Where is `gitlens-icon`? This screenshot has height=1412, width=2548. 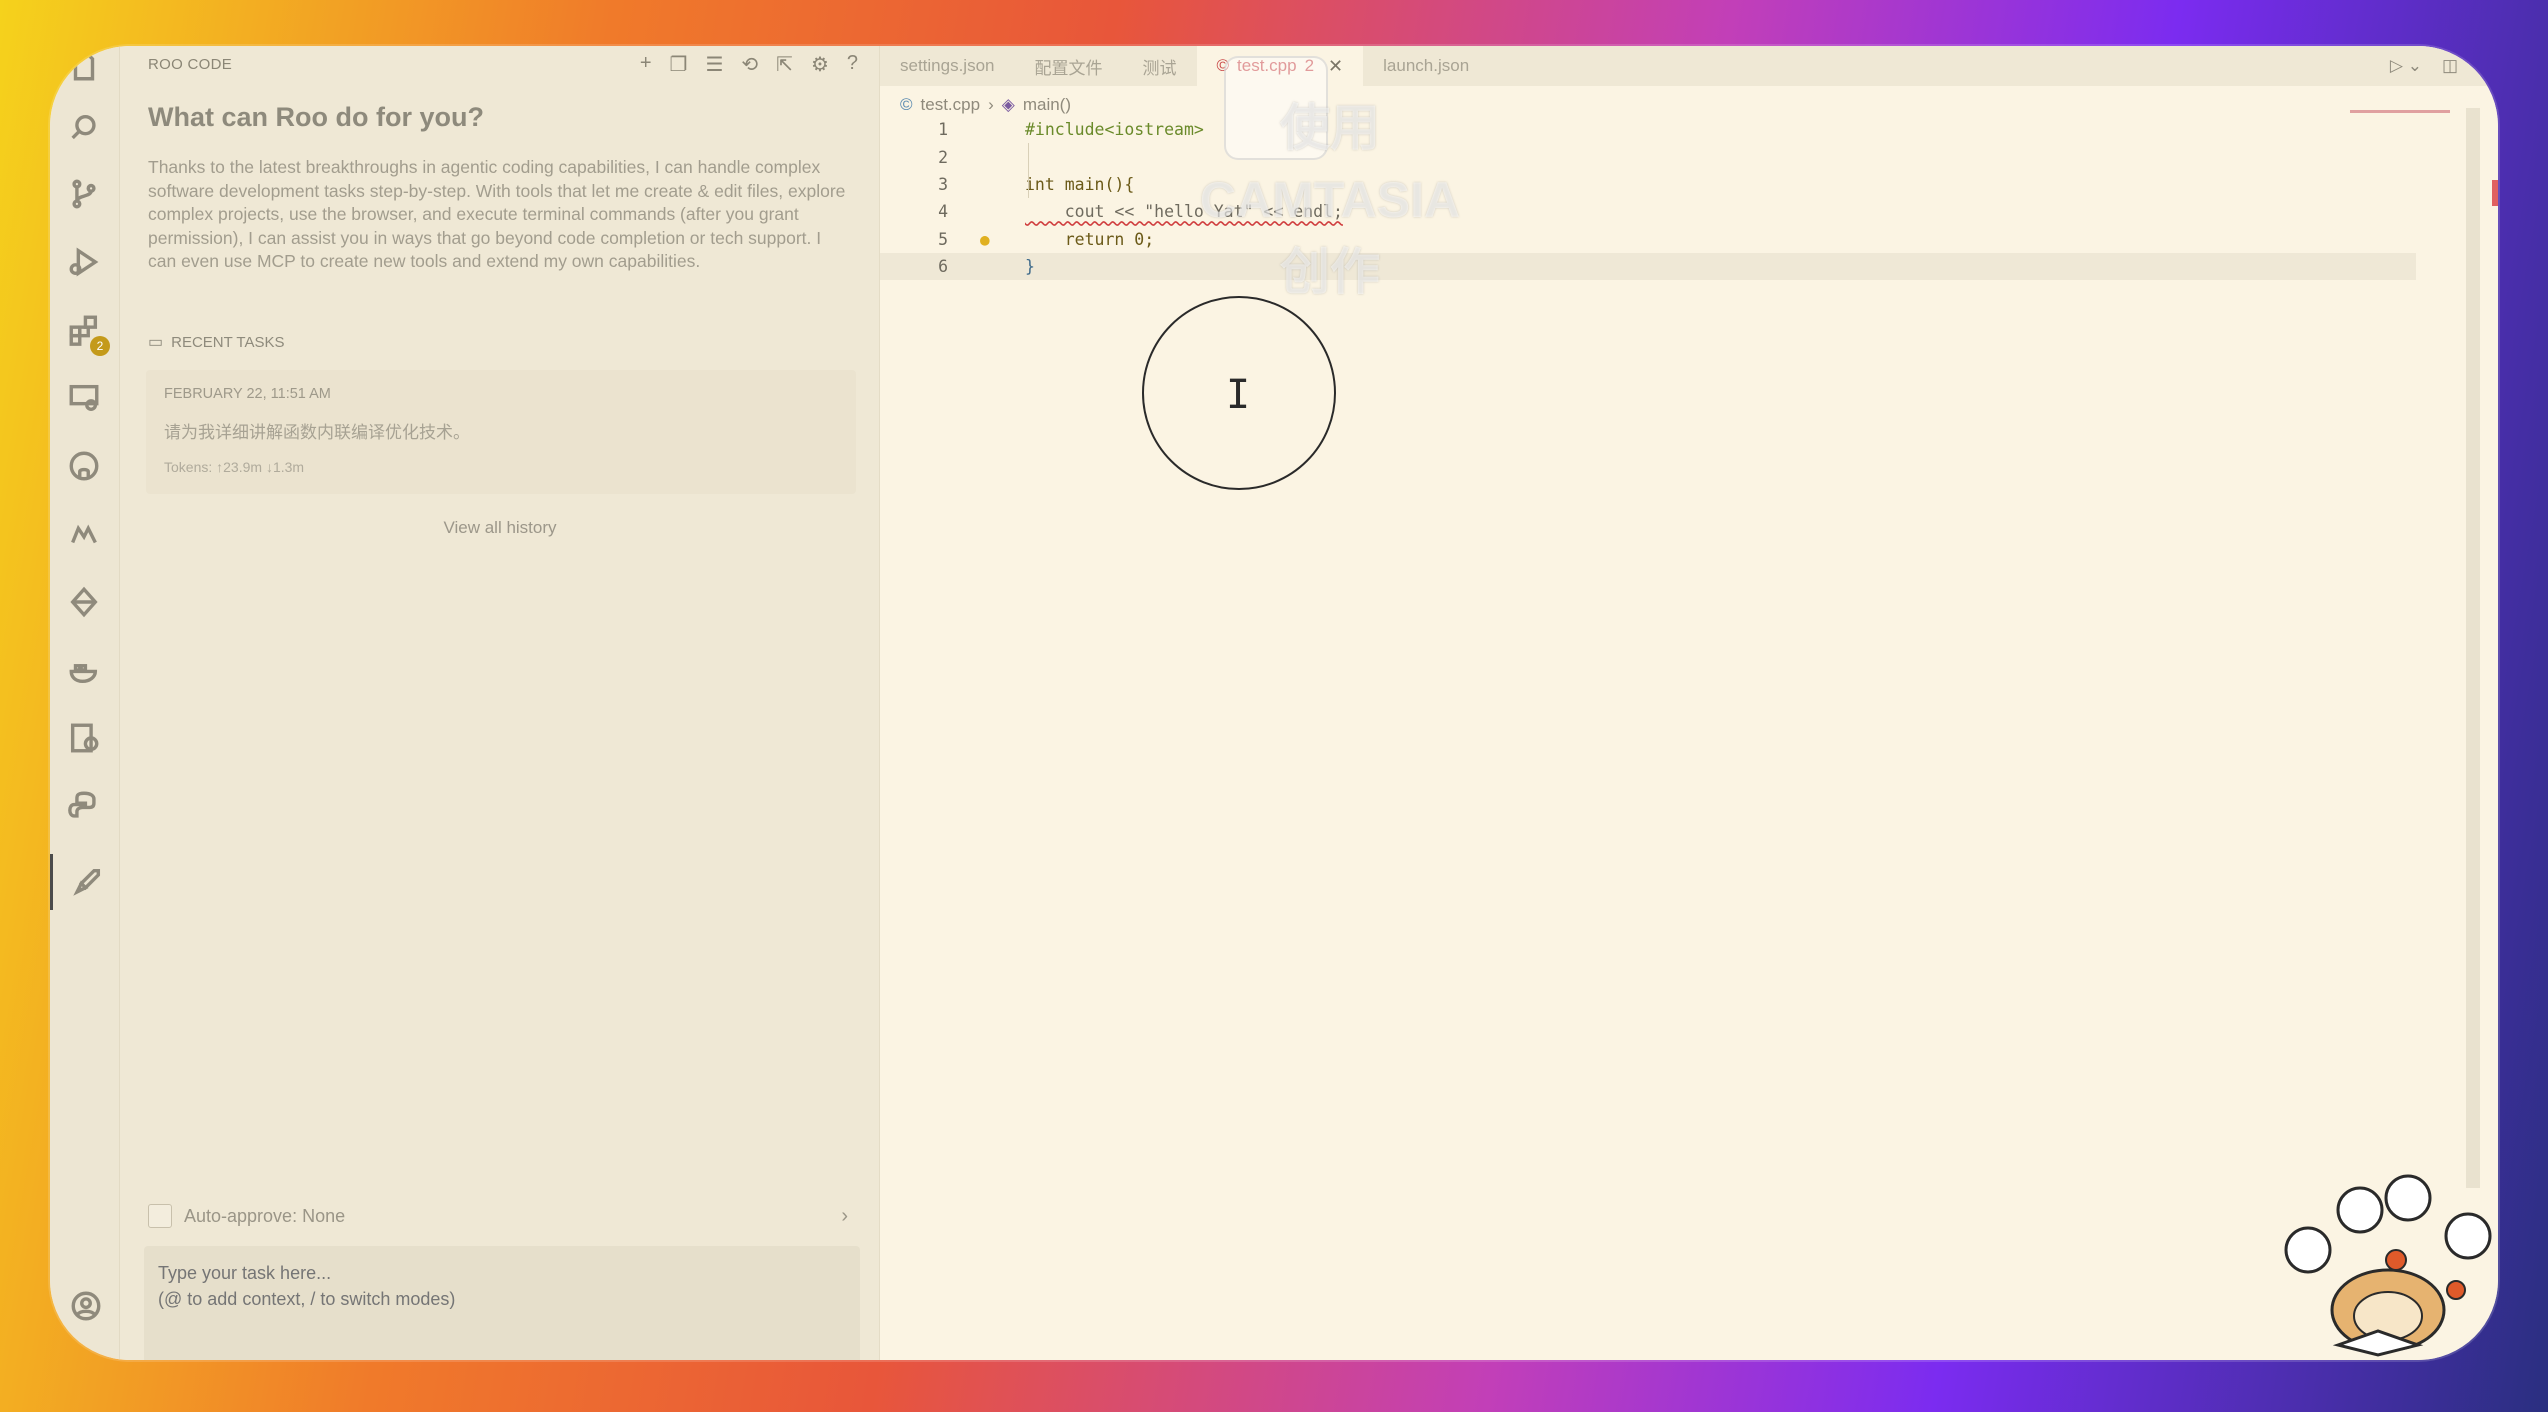 gitlens-icon is located at coordinates (84, 602).